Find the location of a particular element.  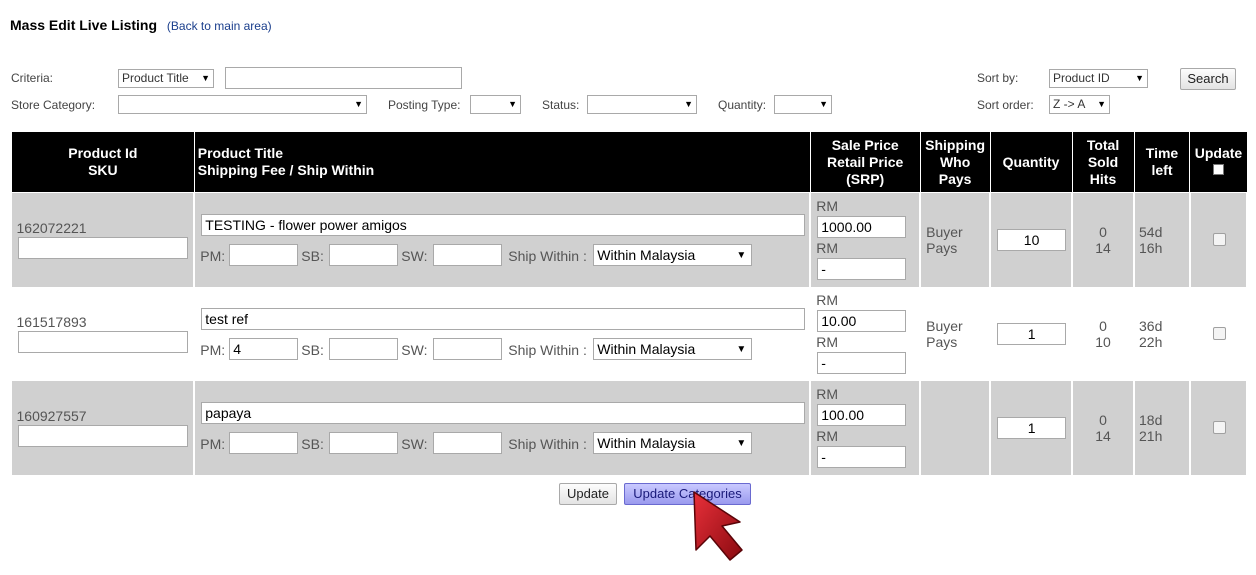

header-left-label: left is located at coordinates (1162, 170).